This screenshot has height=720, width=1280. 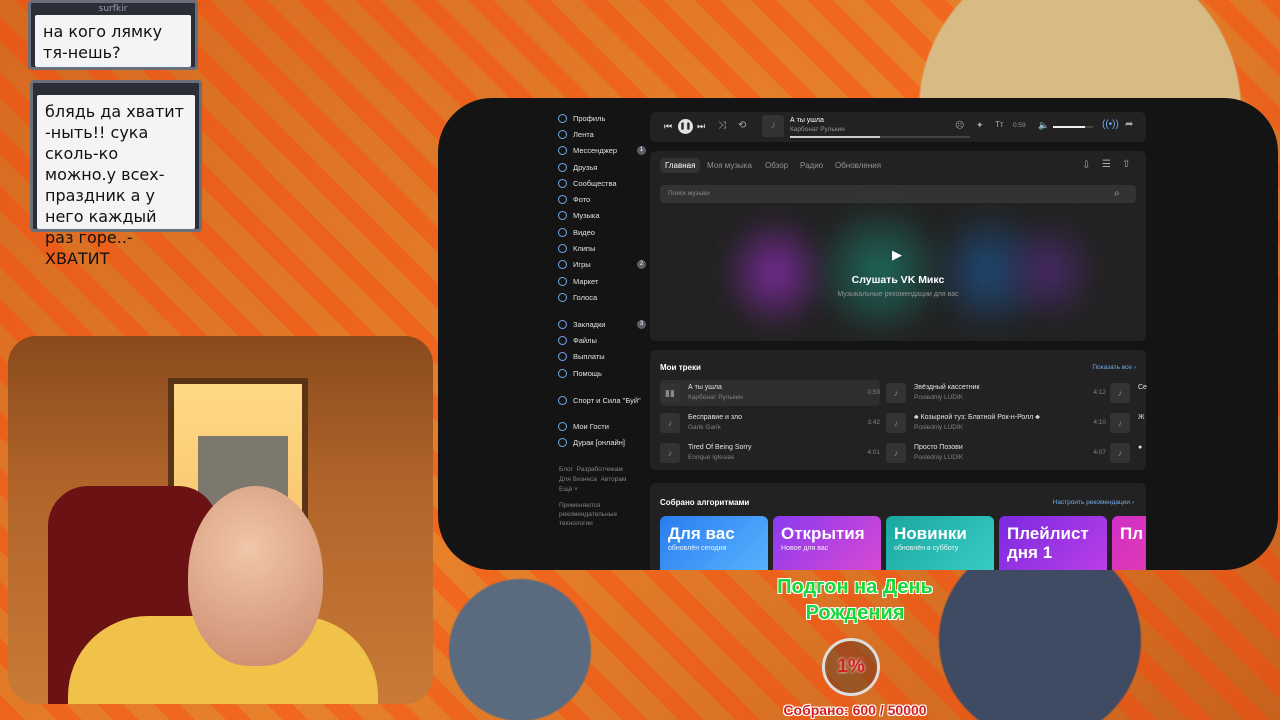 I want to click on market-icon, so click(x=562, y=281).